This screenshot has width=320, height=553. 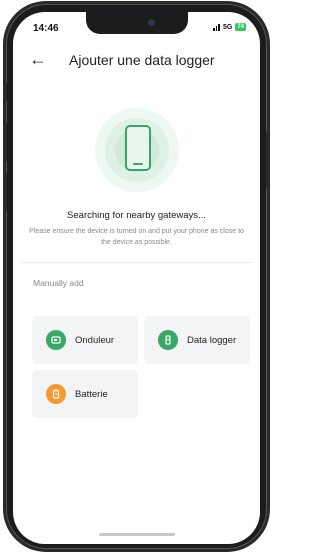 What do you see at coordinates (56, 394) in the screenshot?
I see `battery-icon` at bounding box center [56, 394].